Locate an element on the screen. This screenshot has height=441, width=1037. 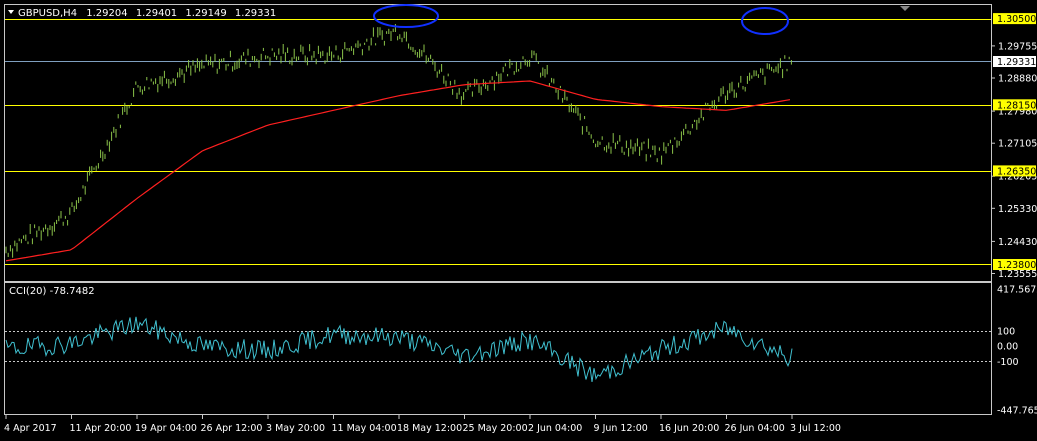
cci-tick-label: -447.7658 is located at coordinates (1017, 411).